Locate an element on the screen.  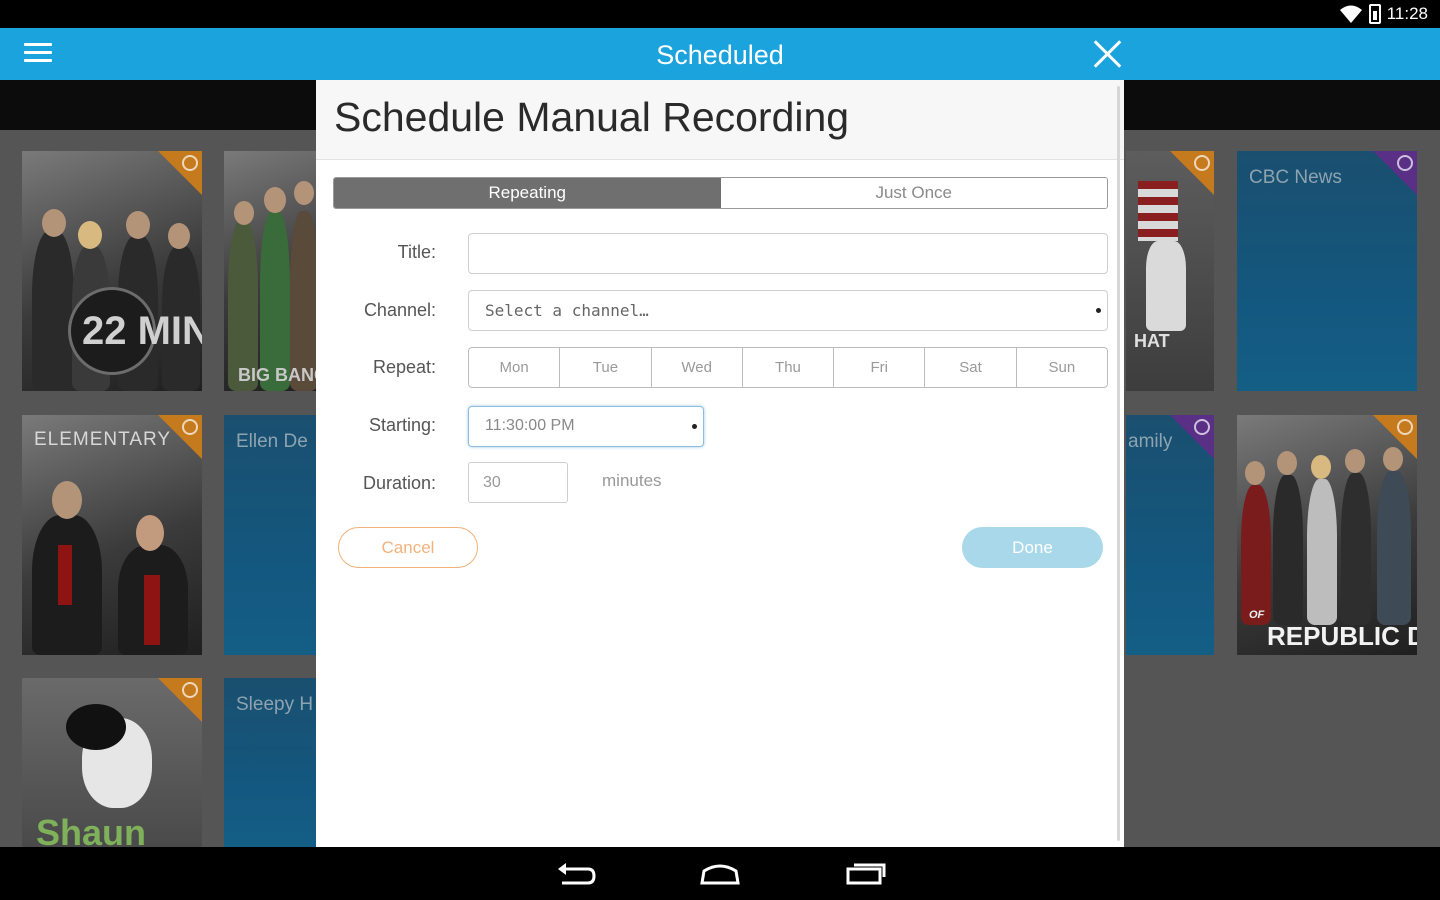
home-icon is located at coordinates (720, 874).